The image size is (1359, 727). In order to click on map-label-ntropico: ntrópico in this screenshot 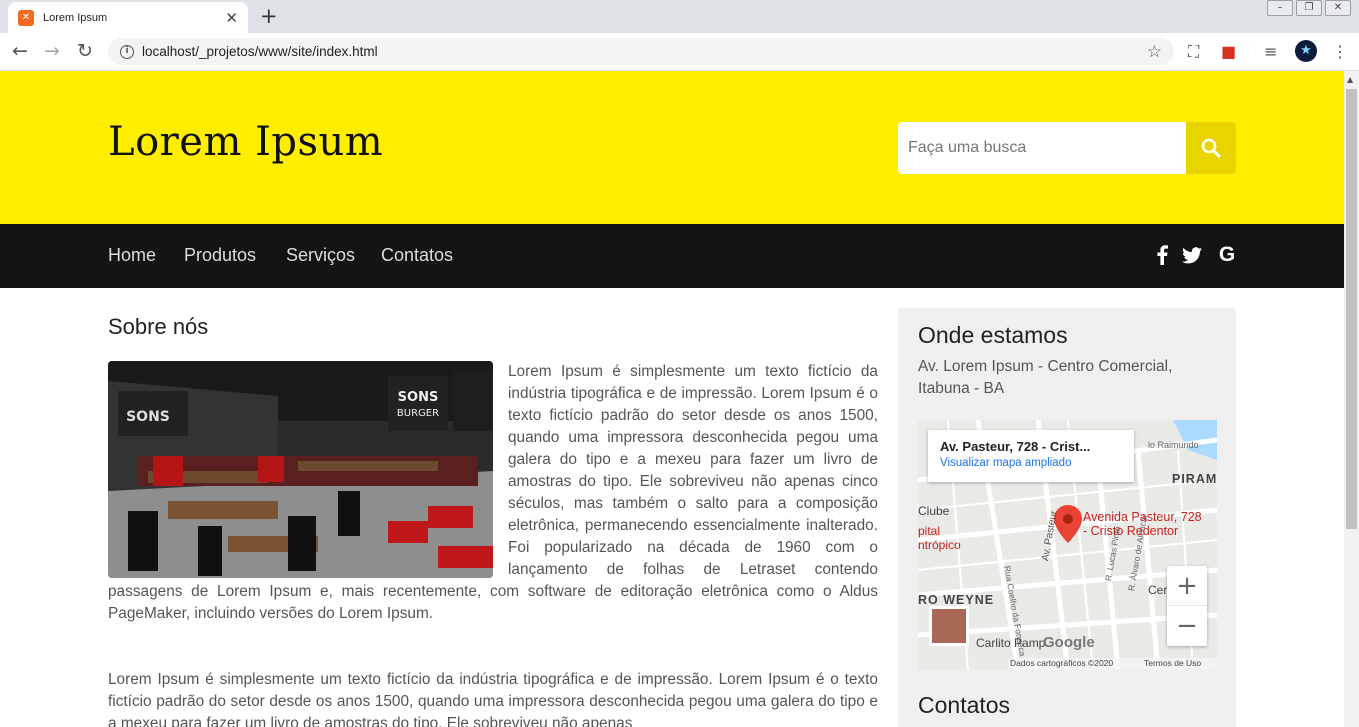, I will do `click(939, 545)`.